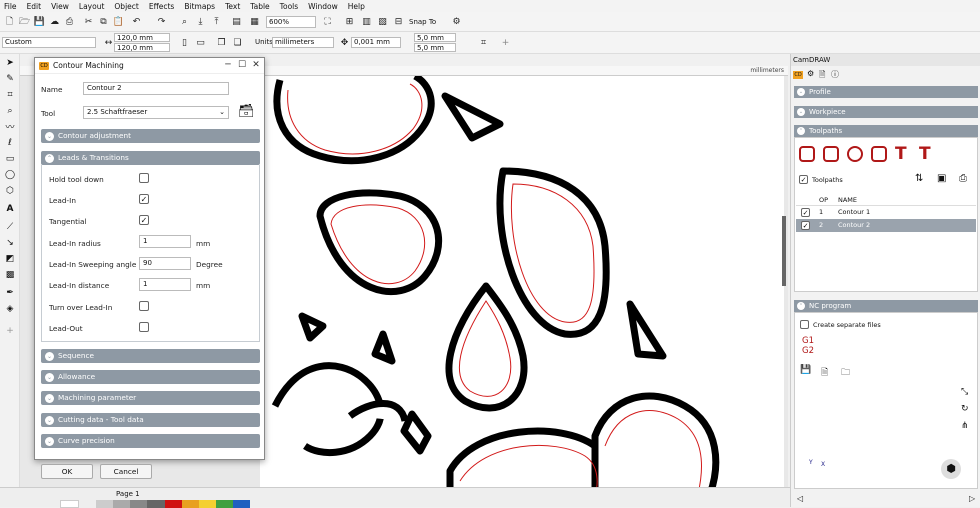  Describe the element at coordinates (349, 21) in the screenshot. I see `full-screen-icon: ⊞` at that location.